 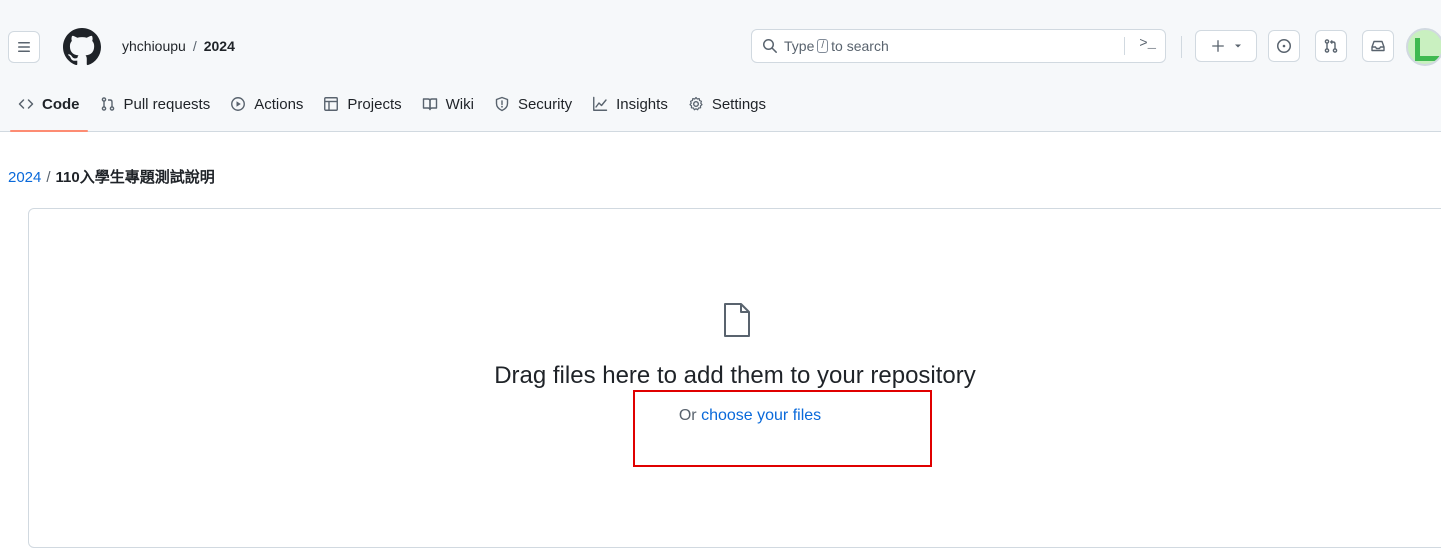 I want to click on tab-label: Security, so click(x=545, y=104).